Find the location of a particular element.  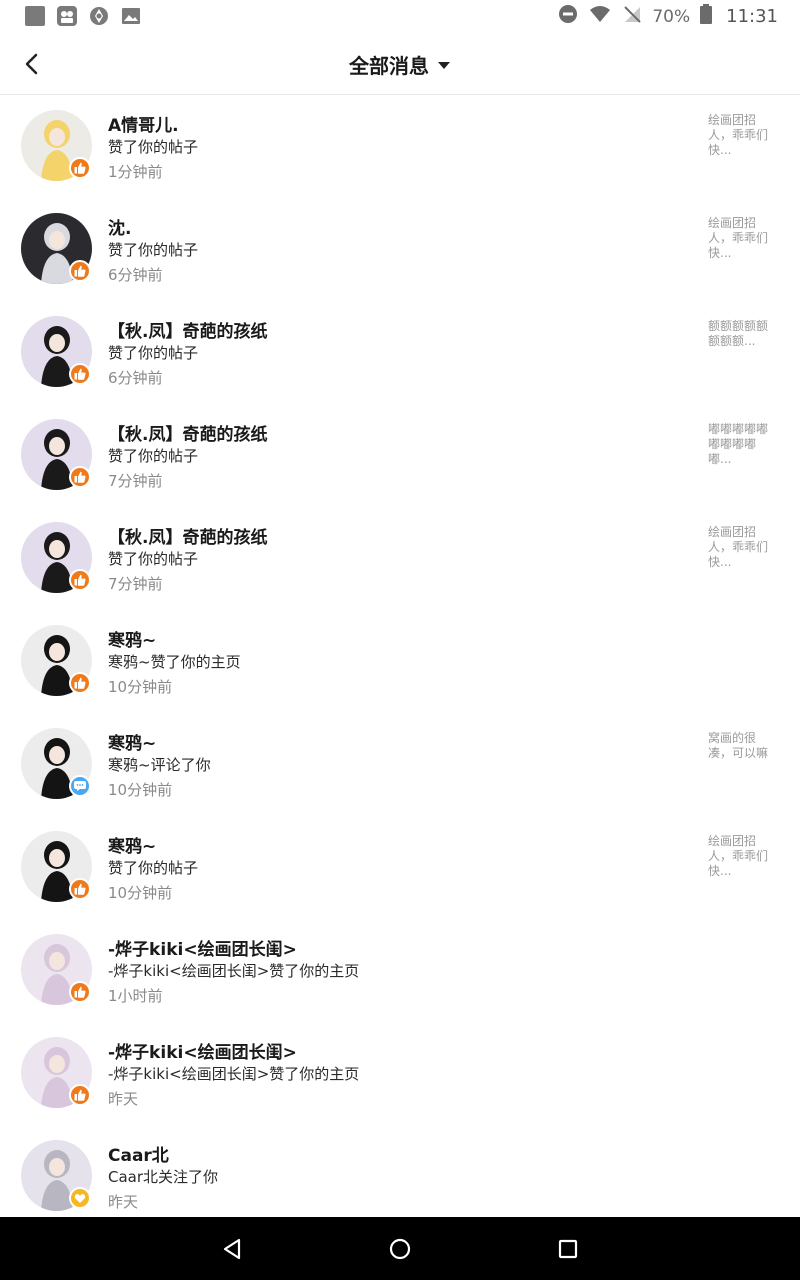

follow-icon is located at coordinates (80, 1198).